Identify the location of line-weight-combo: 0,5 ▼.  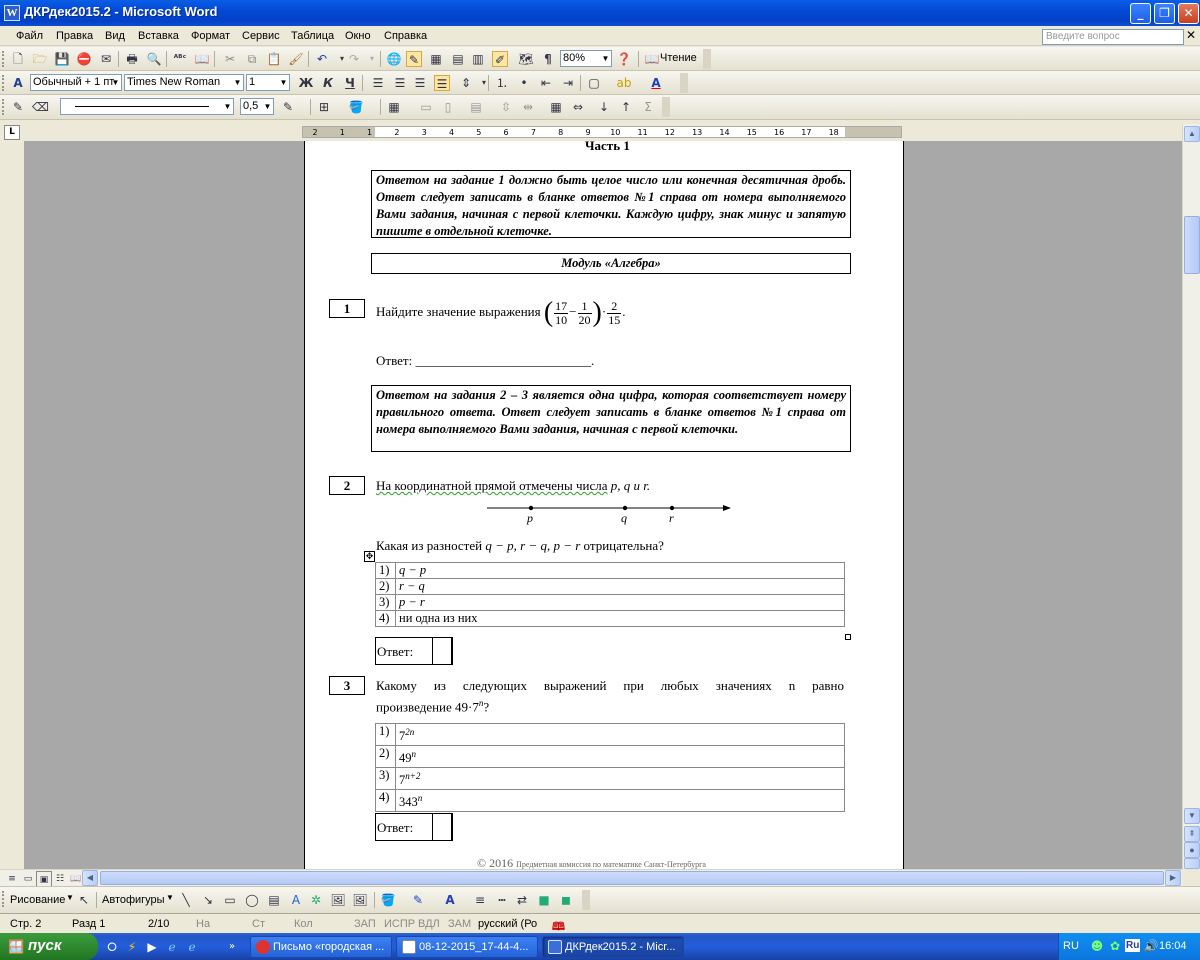
(257, 106).